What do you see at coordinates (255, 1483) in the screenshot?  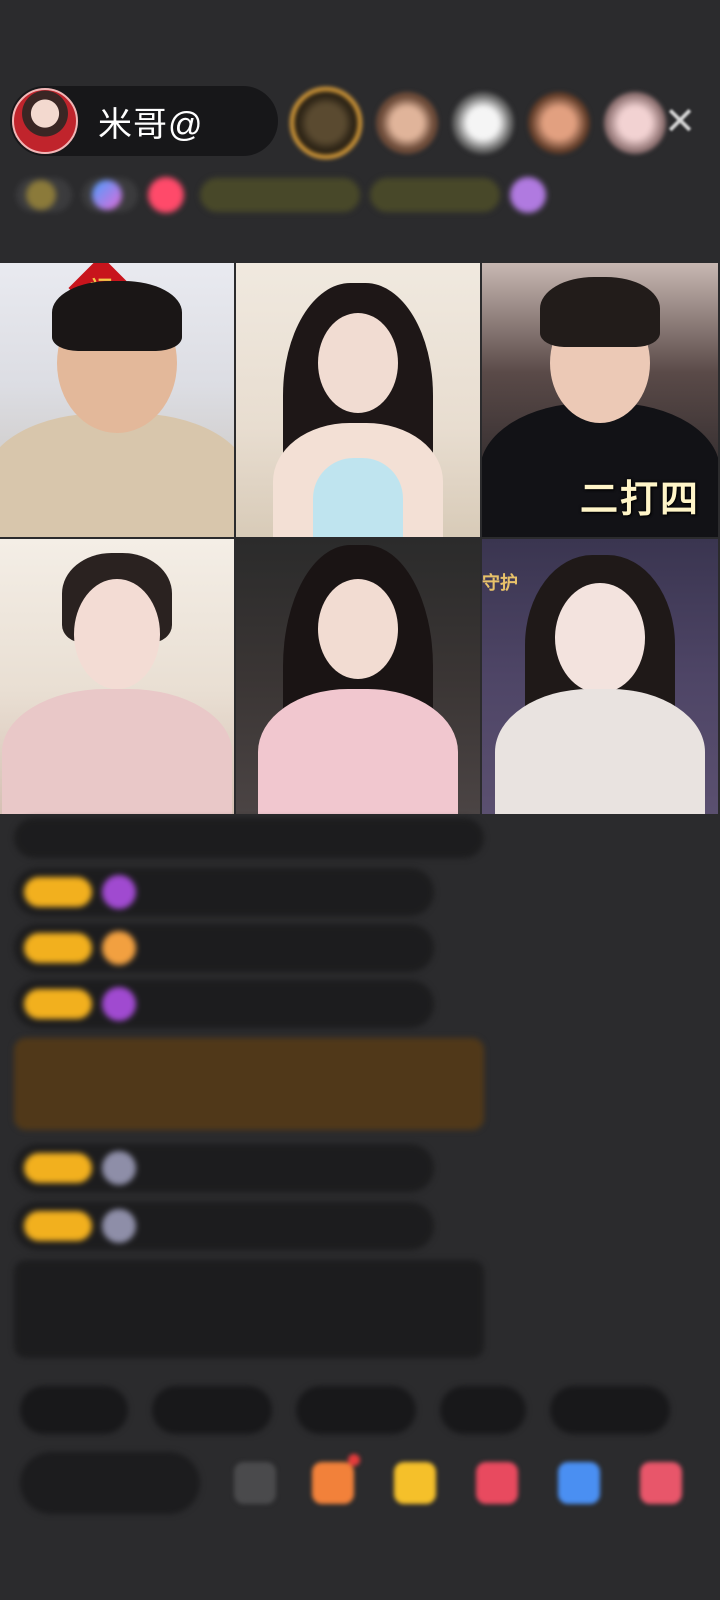 I see `emoji-icon` at bounding box center [255, 1483].